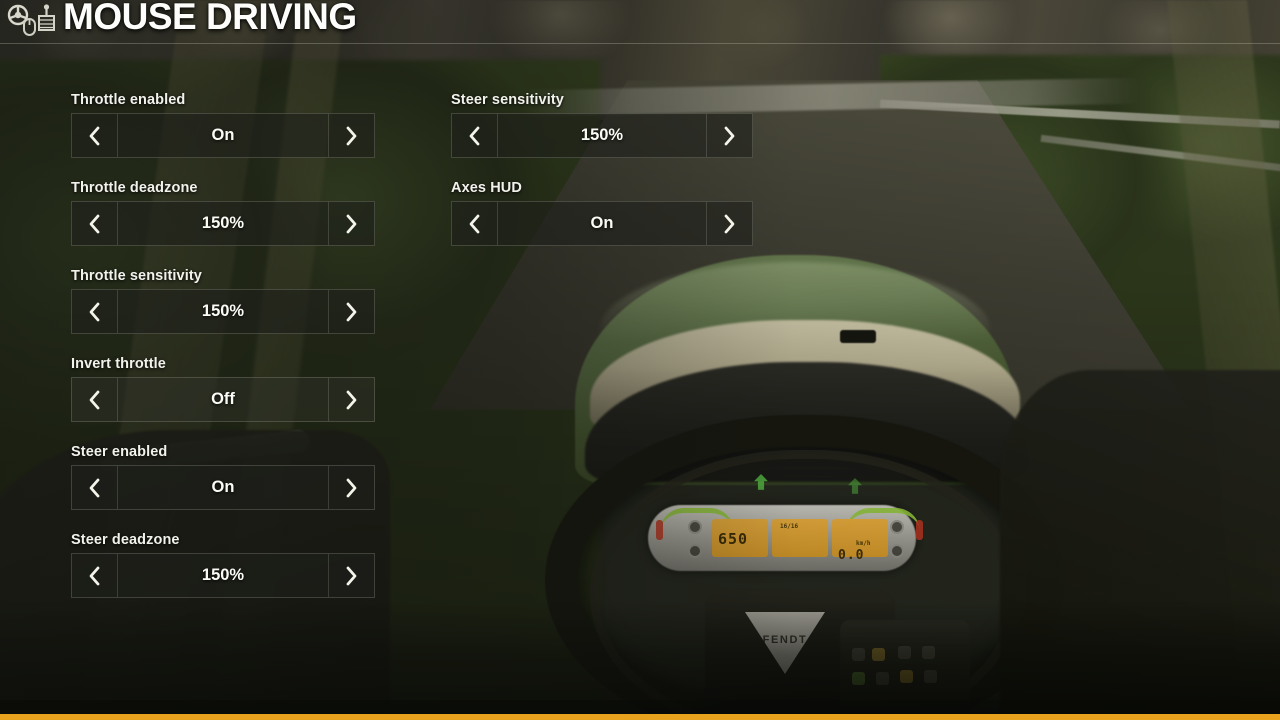 Image resolution: width=1280 pixels, height=720 pixels. What do you see at coordinates (640, 707) in the screenshot?
I see `footer-shade` at bounding box center [640, 707].